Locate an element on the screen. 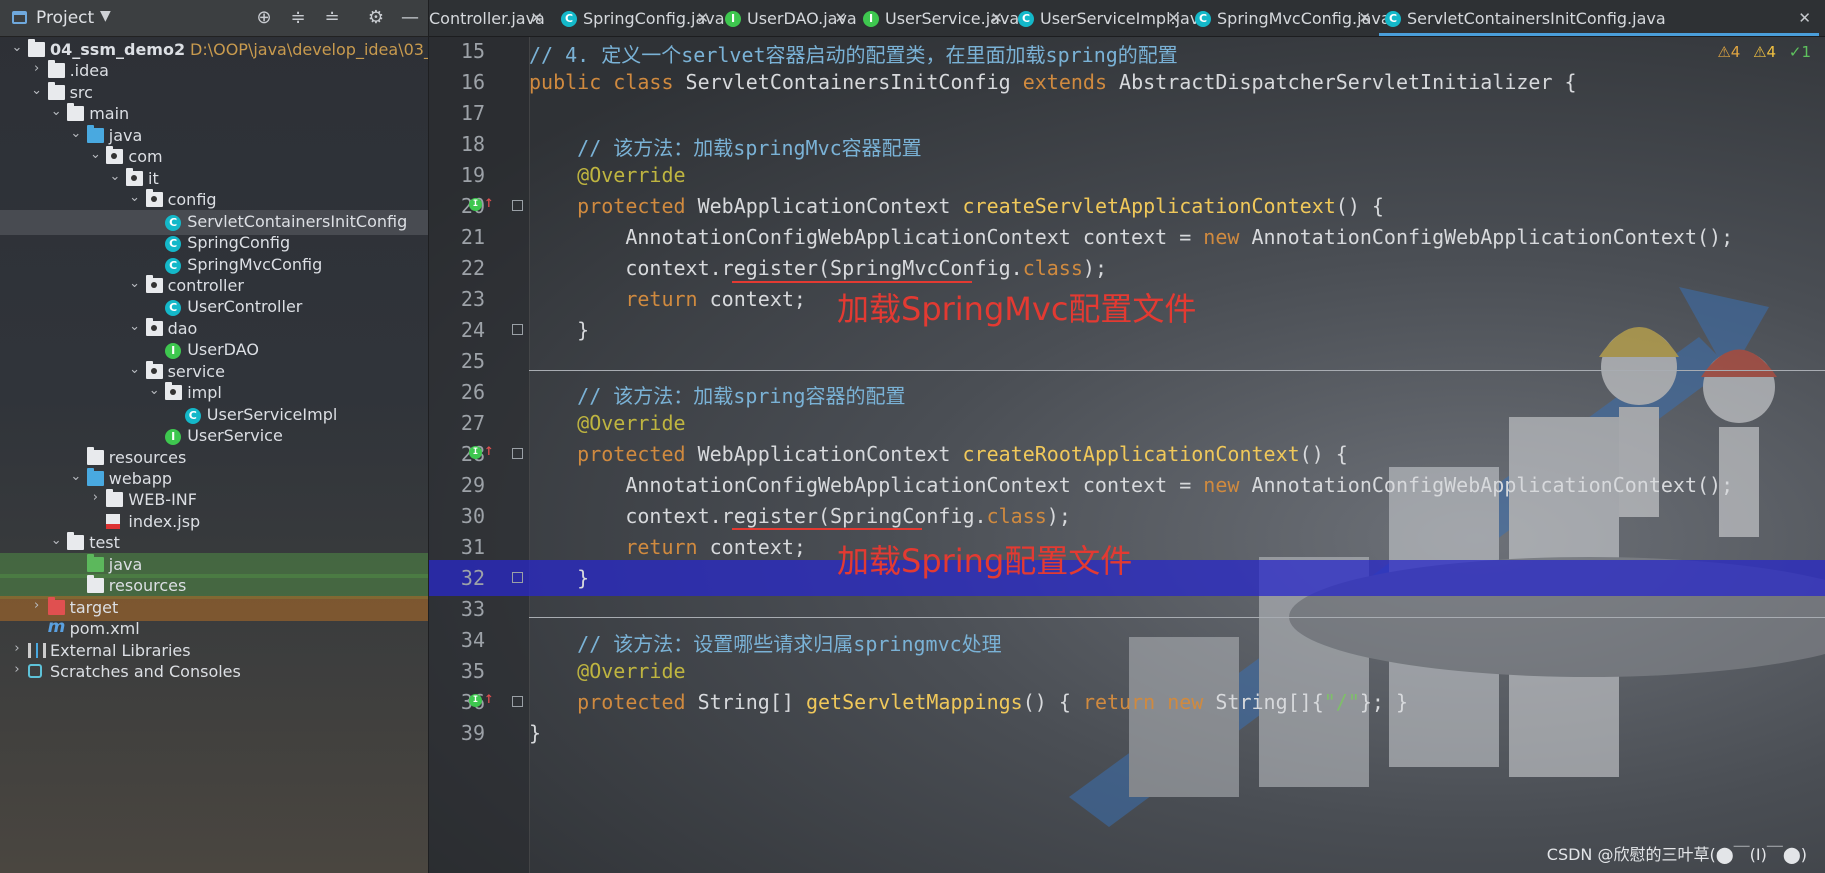 This screenshot has height=873, width=1825. tree-node-label: target is located at coordinates (94, 607).